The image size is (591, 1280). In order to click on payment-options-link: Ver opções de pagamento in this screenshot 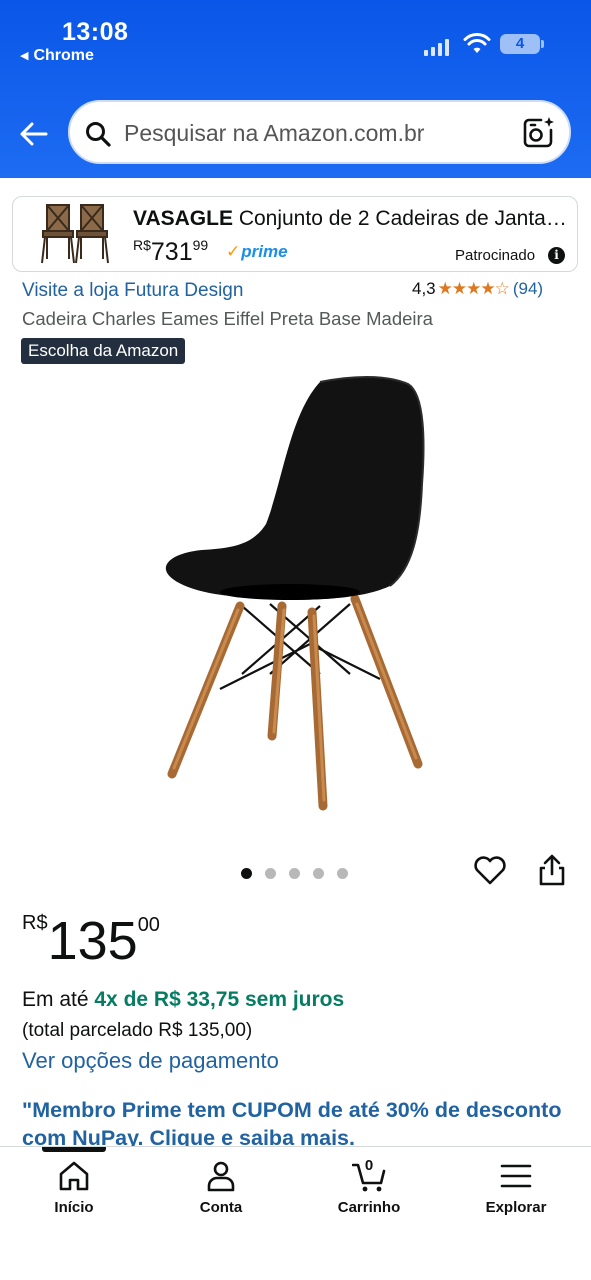, I will do `click(150, 1061)`.